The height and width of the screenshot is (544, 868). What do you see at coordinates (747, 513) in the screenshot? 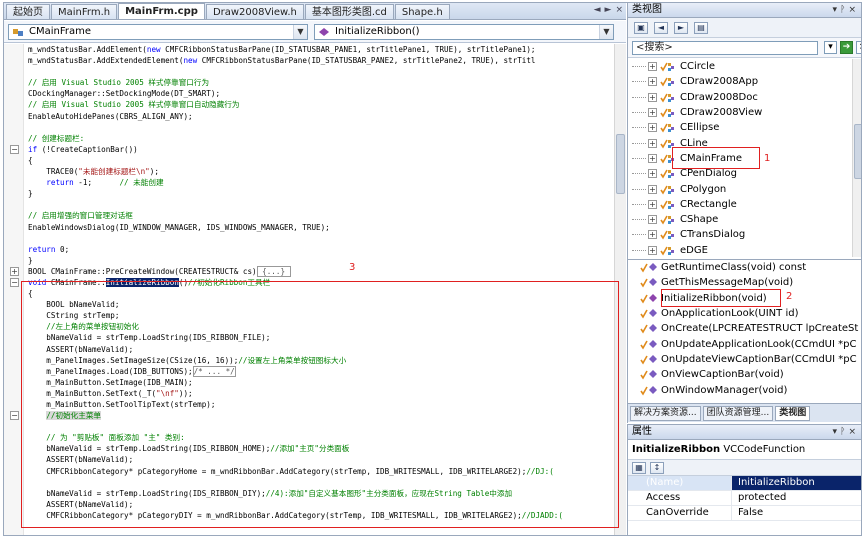
I see `property-value: False` at bounding box center [747, 513].